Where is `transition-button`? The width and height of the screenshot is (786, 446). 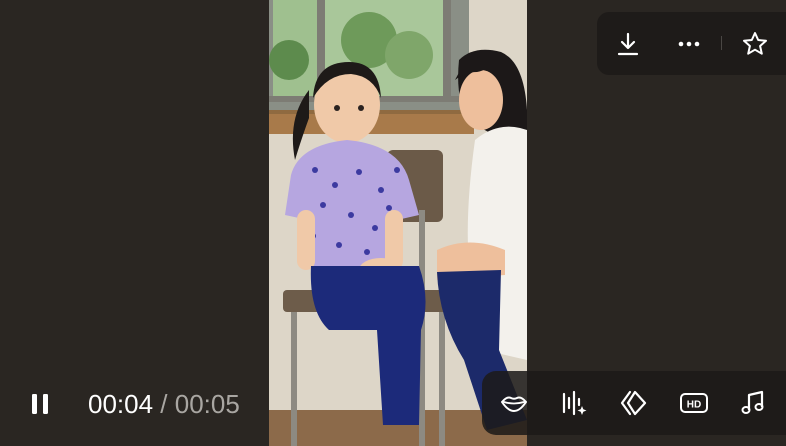
transition-button is located at coordinates (634, 403).